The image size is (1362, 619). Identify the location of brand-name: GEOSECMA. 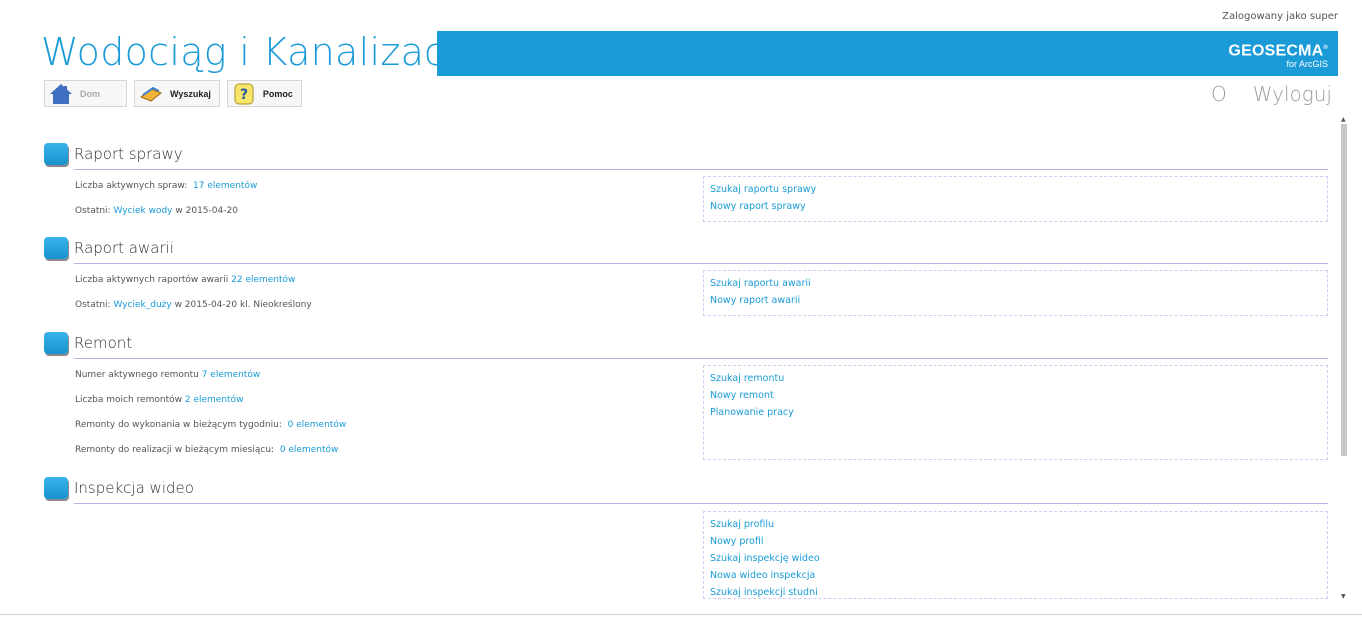
(1276, 51).